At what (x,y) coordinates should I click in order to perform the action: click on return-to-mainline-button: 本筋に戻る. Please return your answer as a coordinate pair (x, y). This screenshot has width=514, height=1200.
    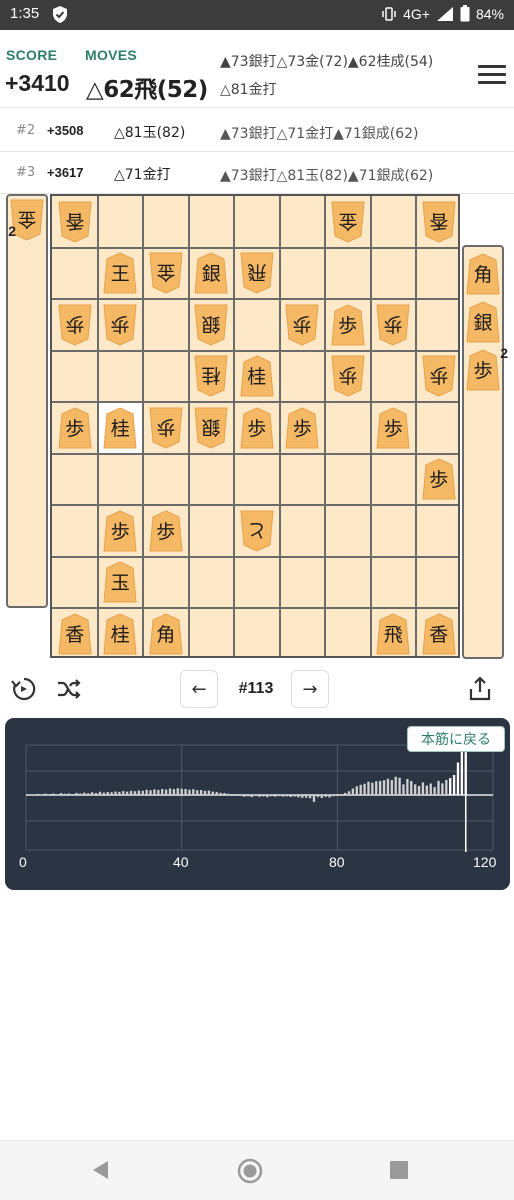
    Looking at the image, I should click on (456, 739).